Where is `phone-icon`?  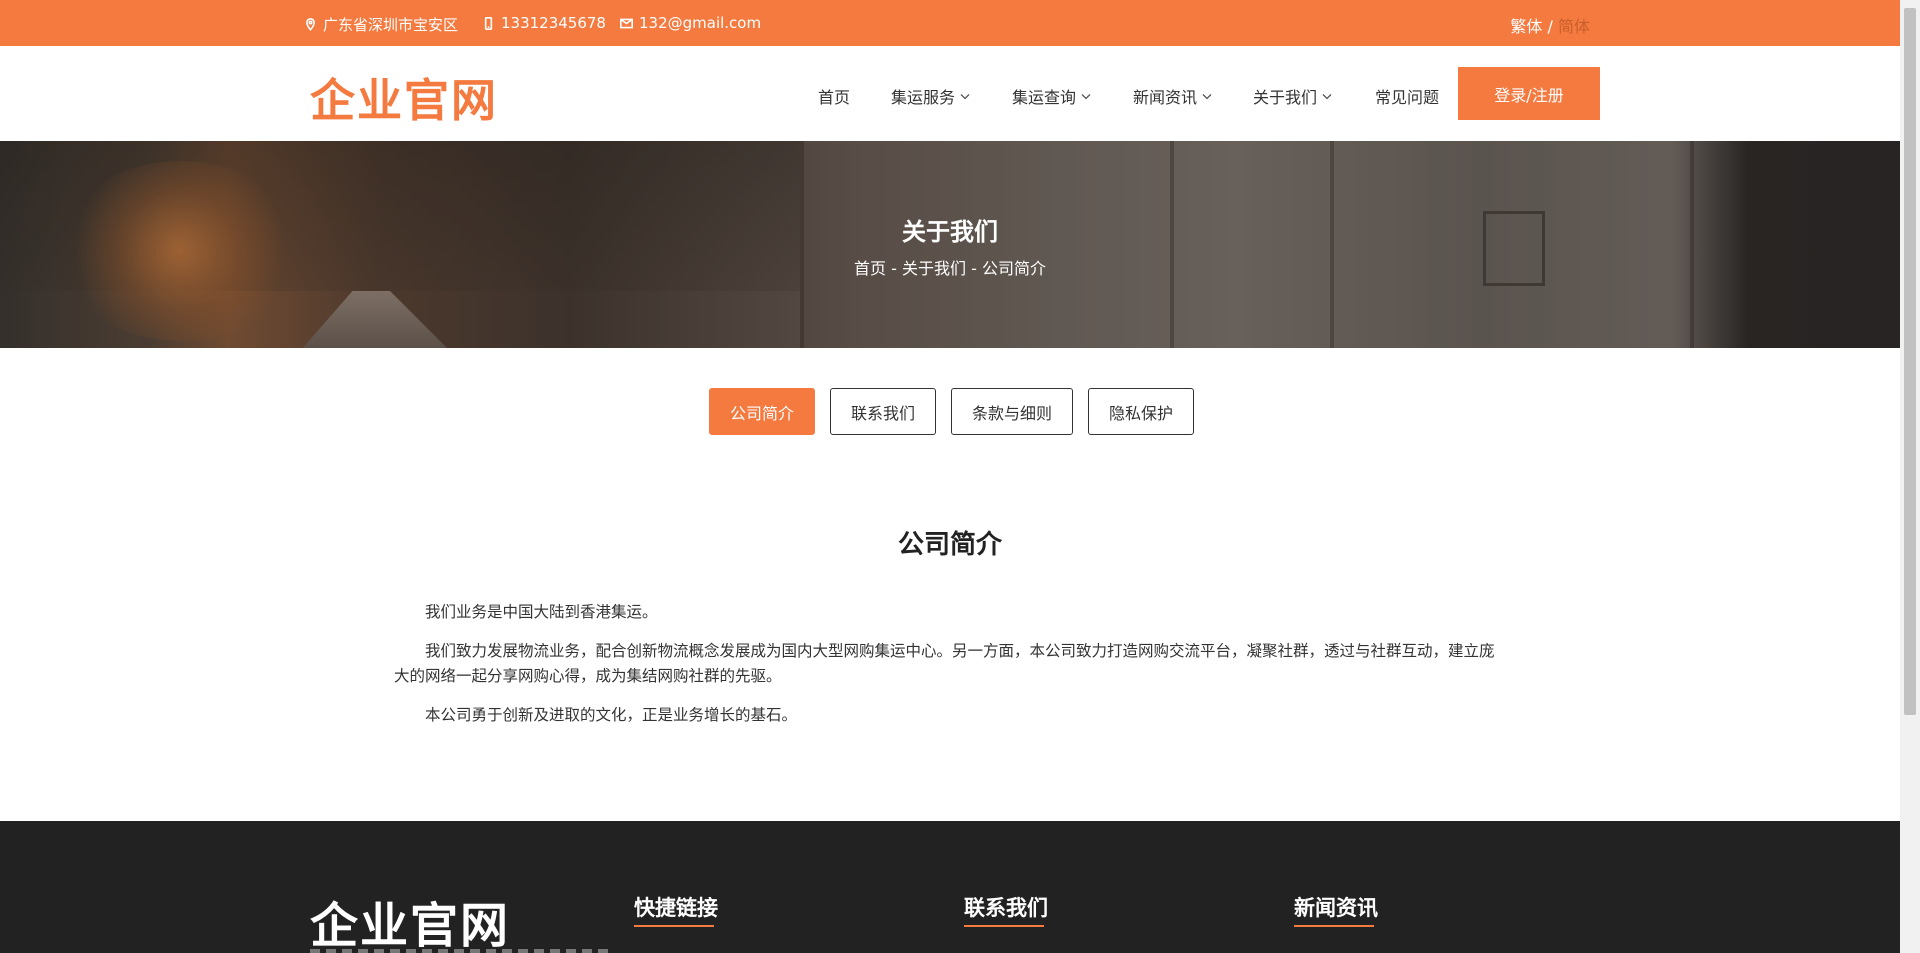
phone-icon is located at coordinates (488, 23).